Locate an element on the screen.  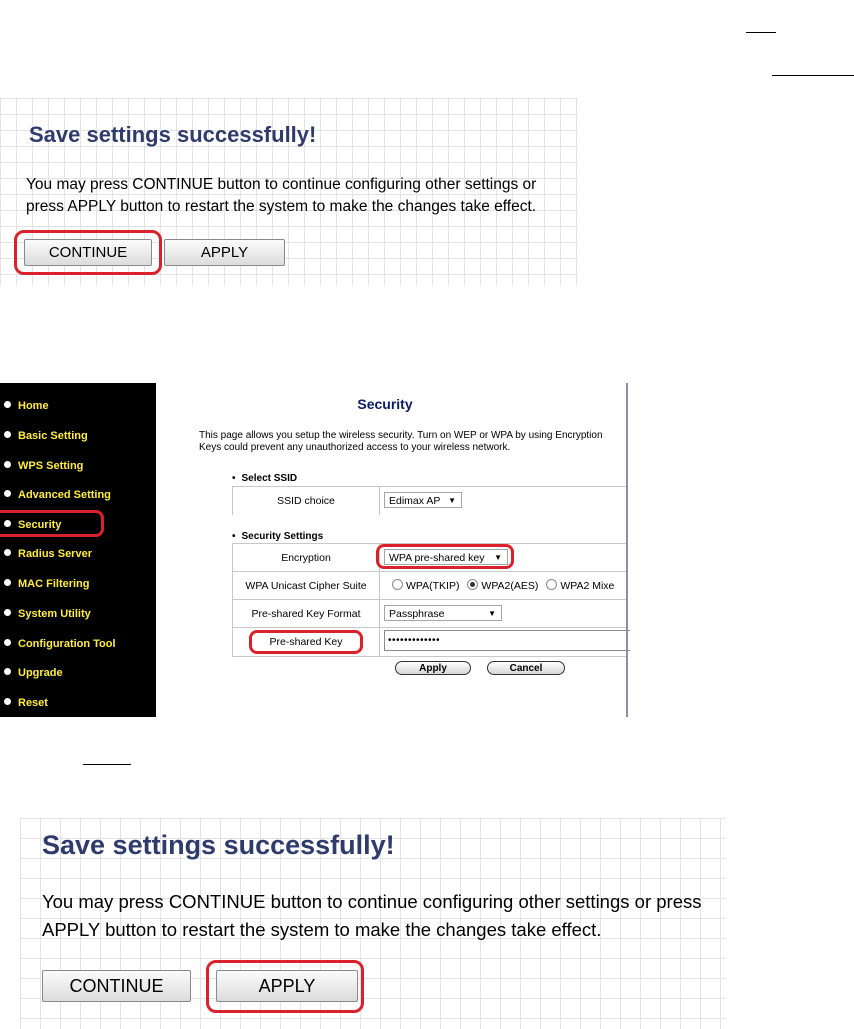
cipher-tkip-radio is located at coordinates (397, 584).